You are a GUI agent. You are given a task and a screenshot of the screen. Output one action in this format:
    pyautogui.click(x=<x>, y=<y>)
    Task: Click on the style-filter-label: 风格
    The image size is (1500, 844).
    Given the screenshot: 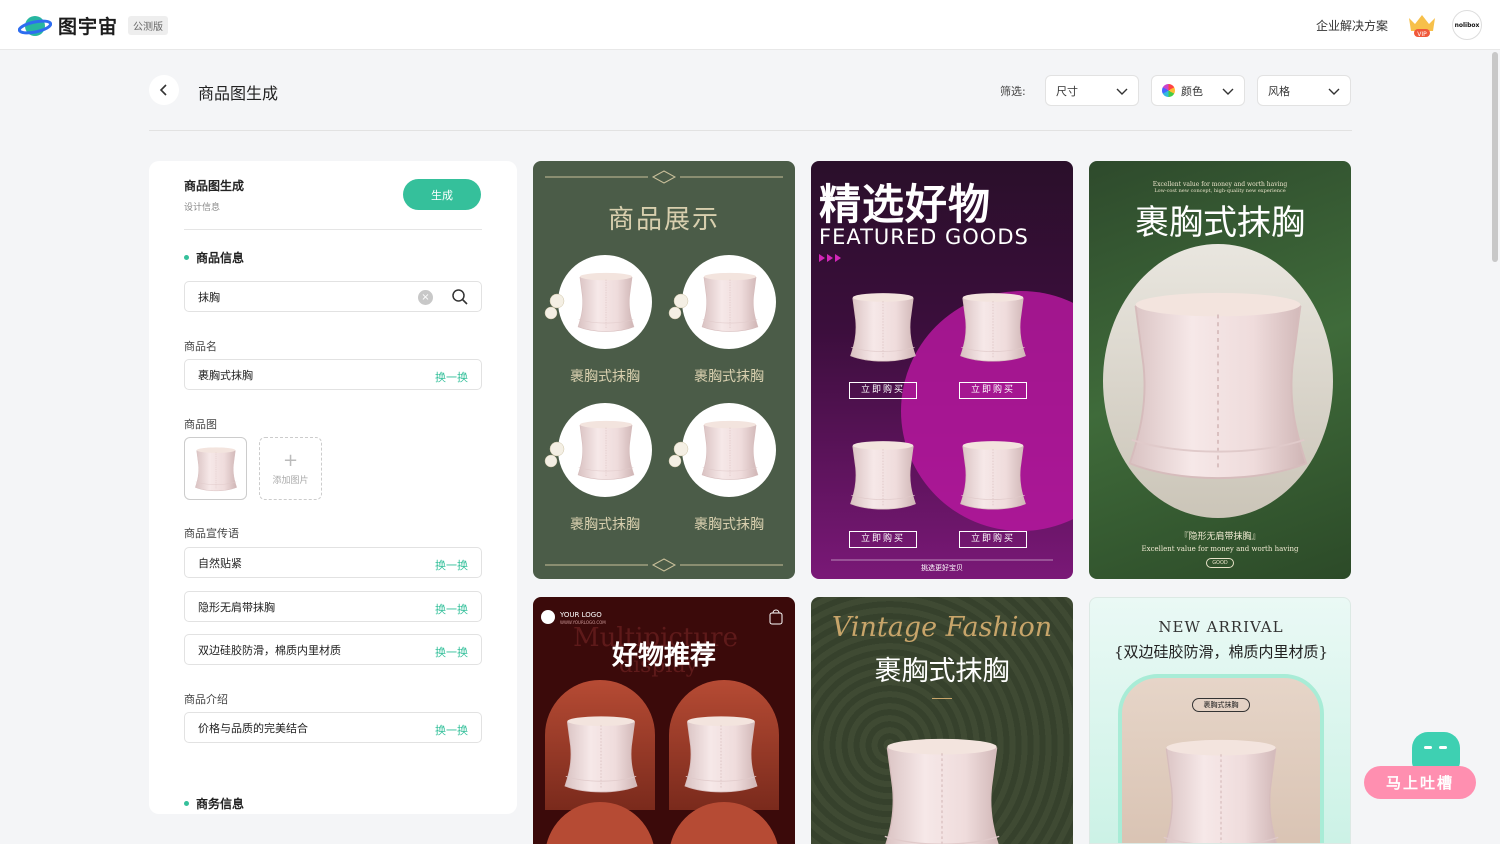 What is the action you would take?
    pyautogui.click(x=1279, y=91)
    